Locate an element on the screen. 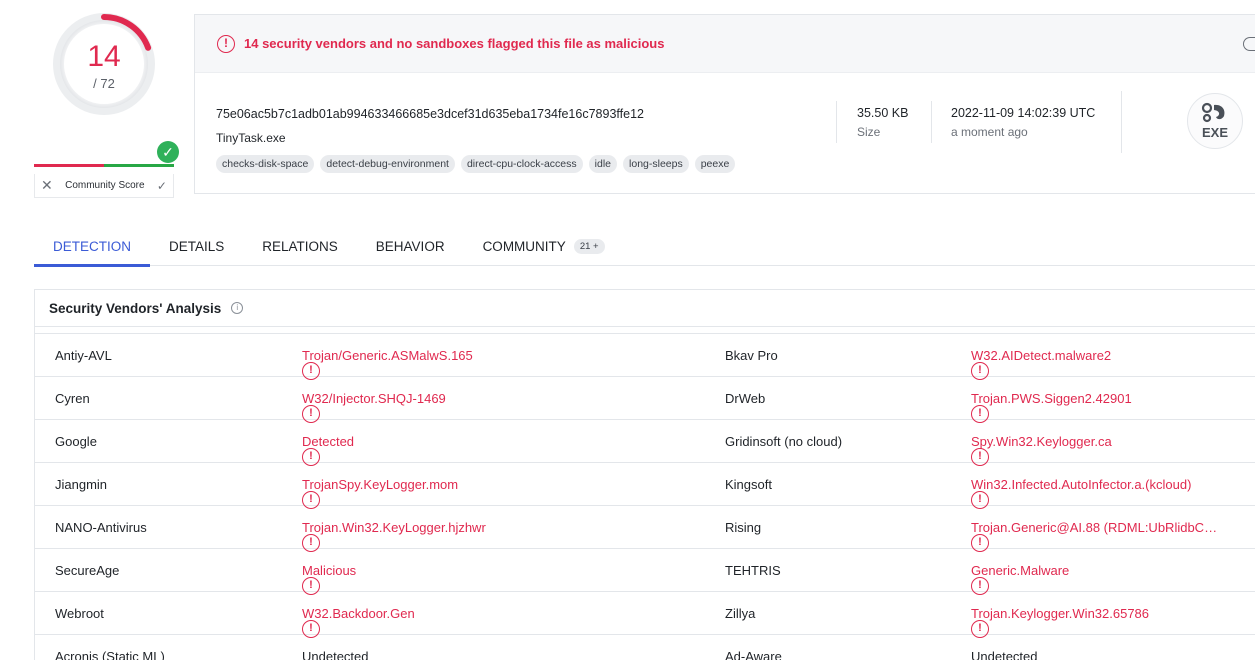 This screenshot has height=660, width=1255. vendor-result: ! Detected is located at coordinates (328, 450).